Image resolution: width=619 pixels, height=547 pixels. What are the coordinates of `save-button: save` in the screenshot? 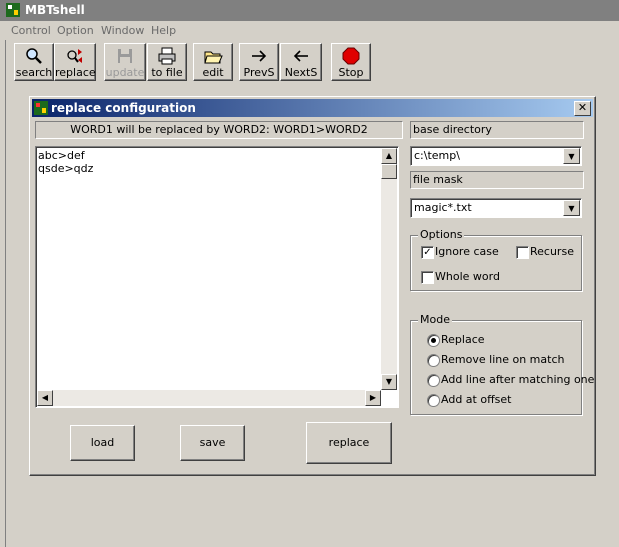 It's located at (212, 443).